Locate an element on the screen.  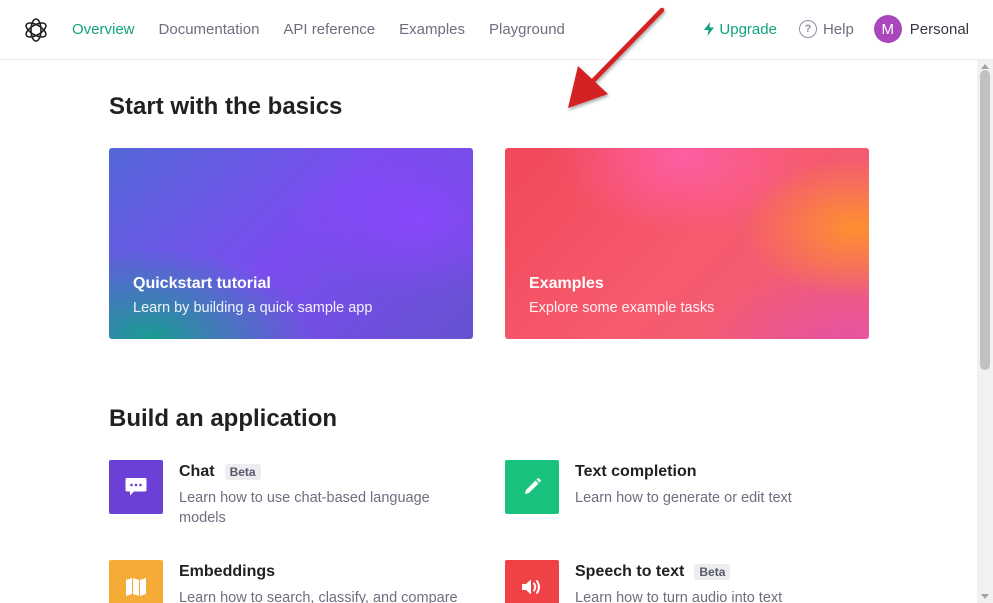
chat-bubble-icon is located at coordinates (136, 487).